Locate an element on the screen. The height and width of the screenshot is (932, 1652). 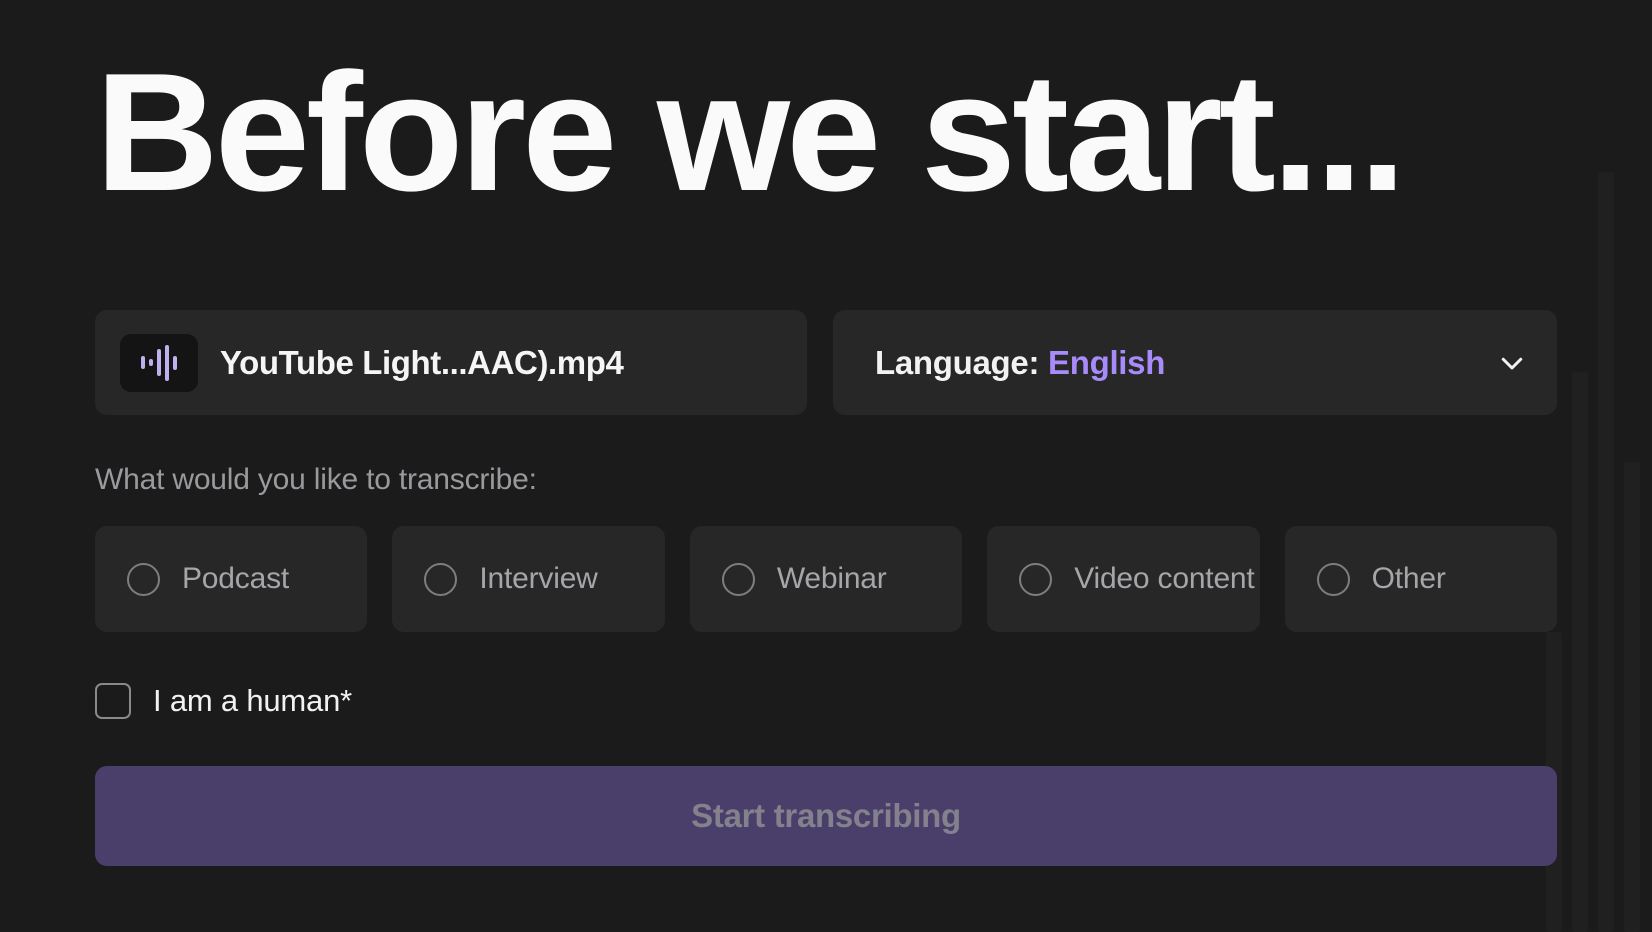
language-select-text: Language: English is located at coordinates (1020, 363).